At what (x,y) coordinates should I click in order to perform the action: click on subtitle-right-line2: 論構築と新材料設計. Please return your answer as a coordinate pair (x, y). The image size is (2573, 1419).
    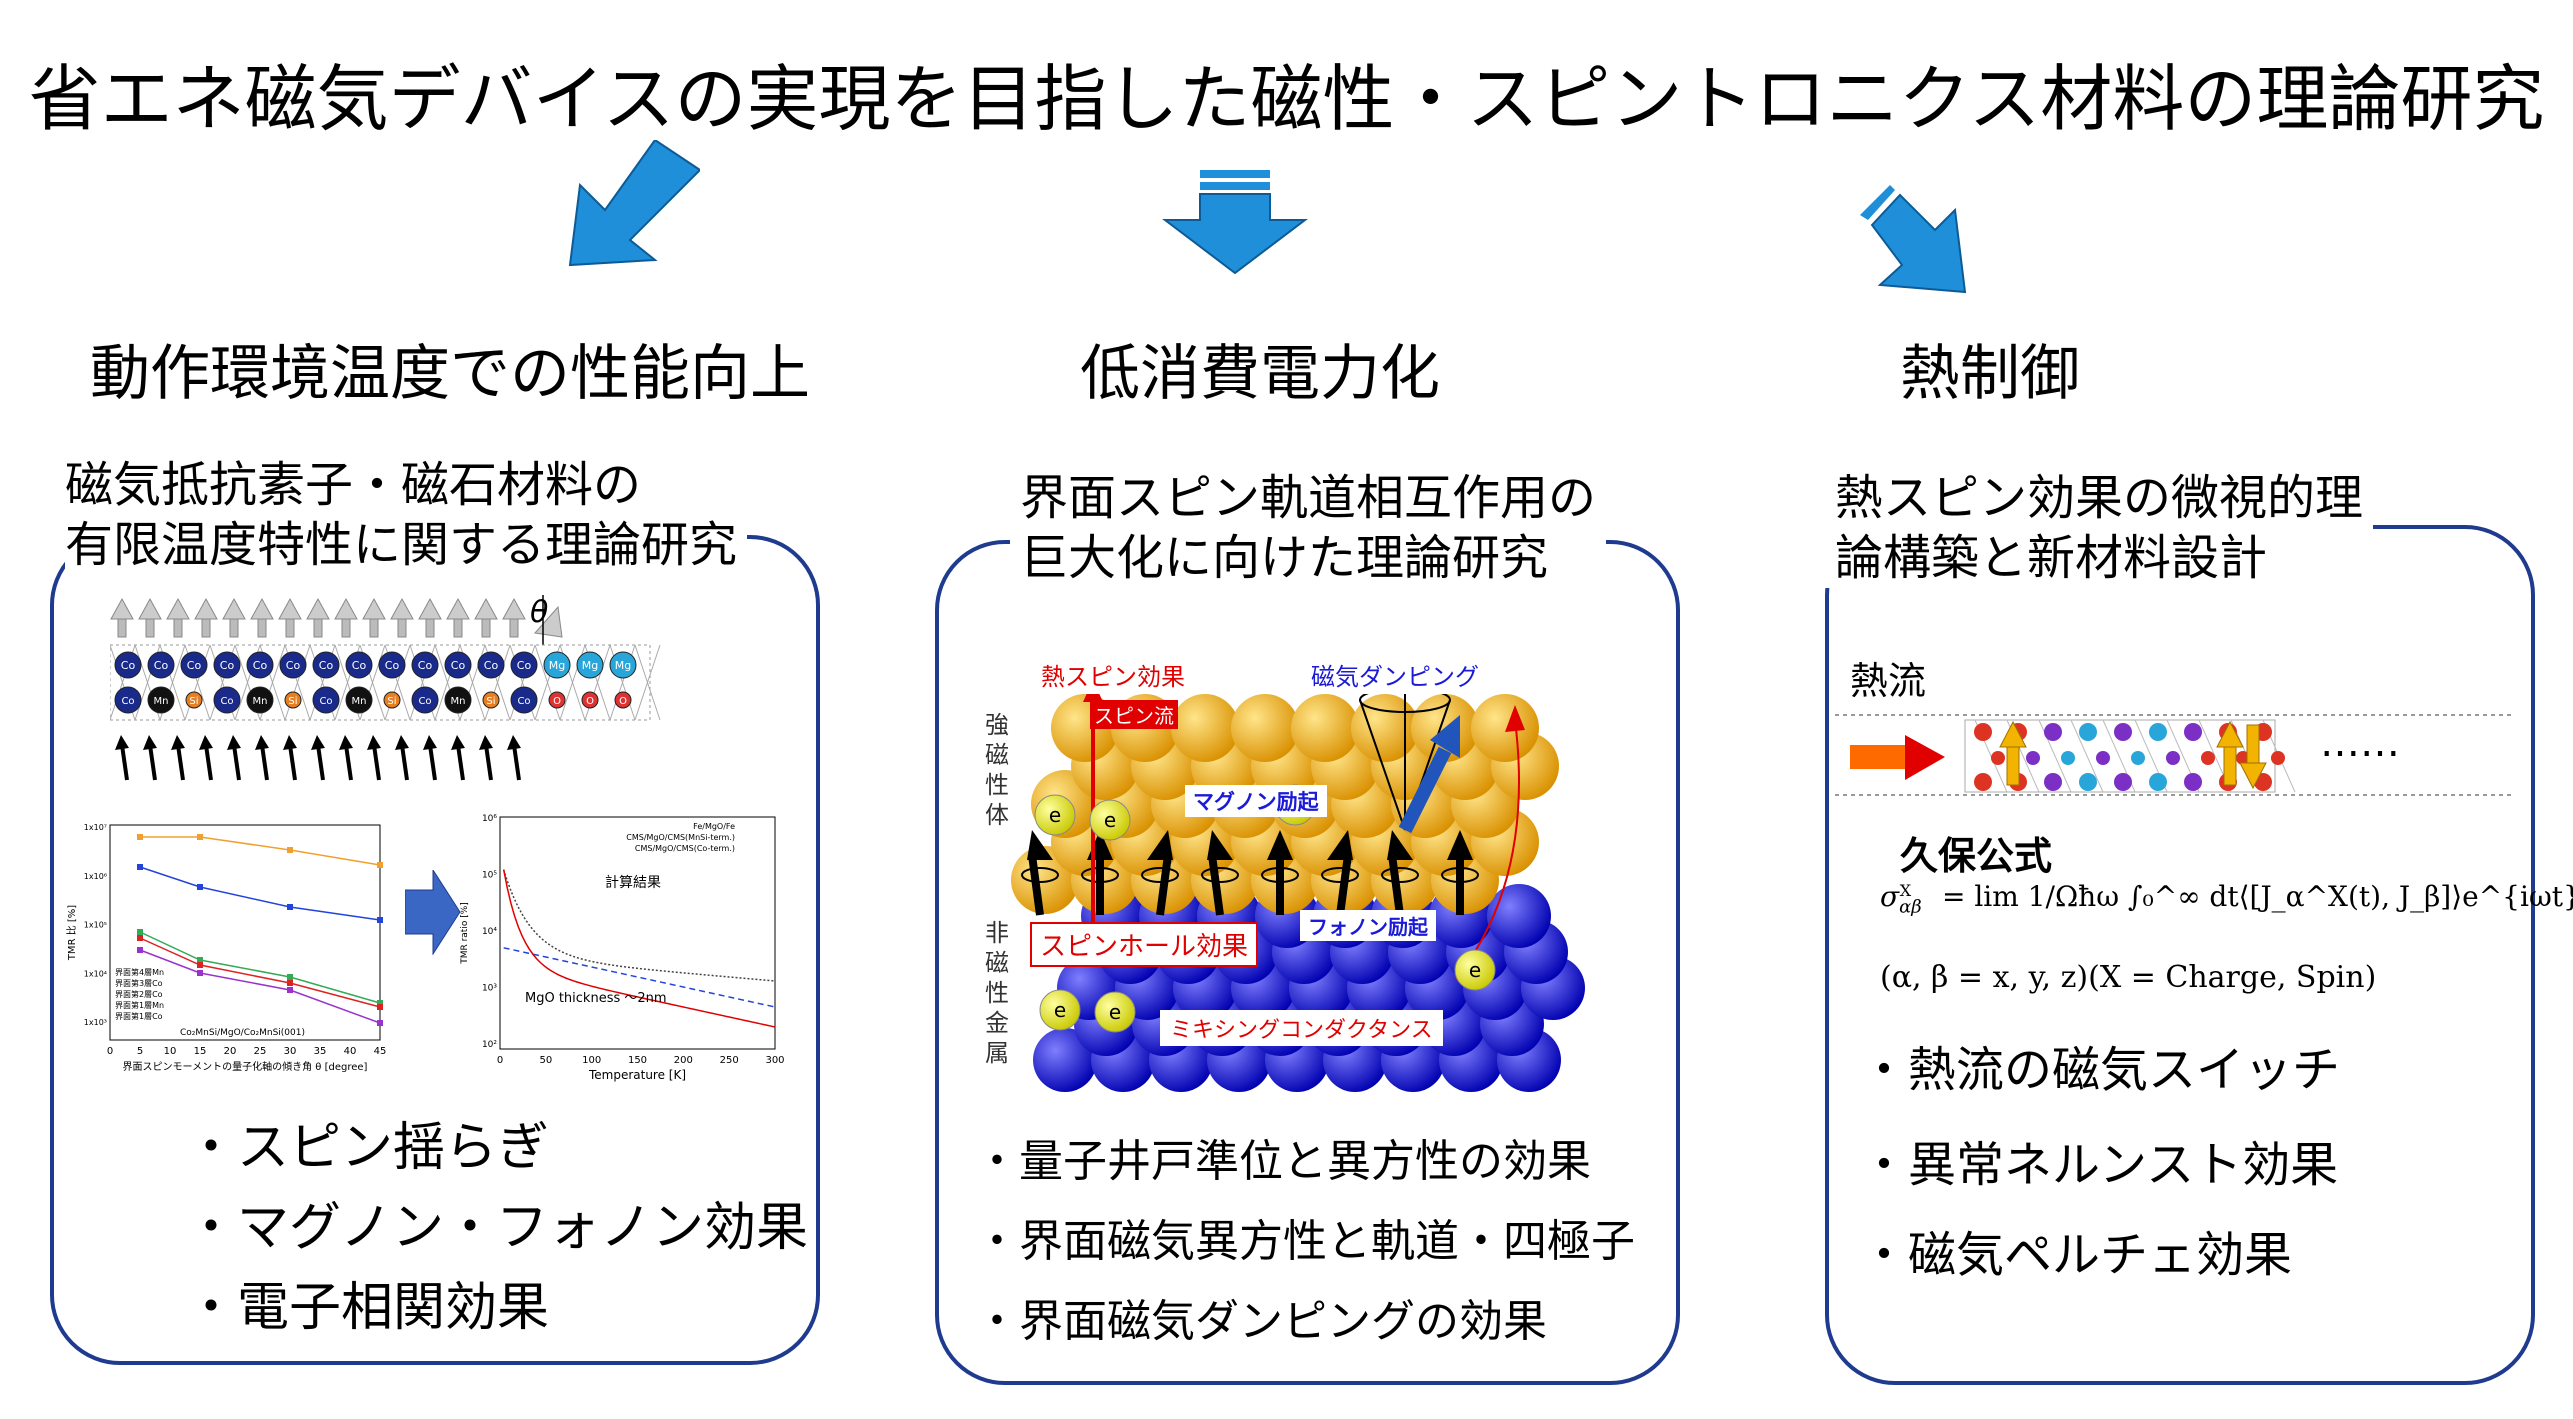
    Looking at the image, I should click on (2051, 558).